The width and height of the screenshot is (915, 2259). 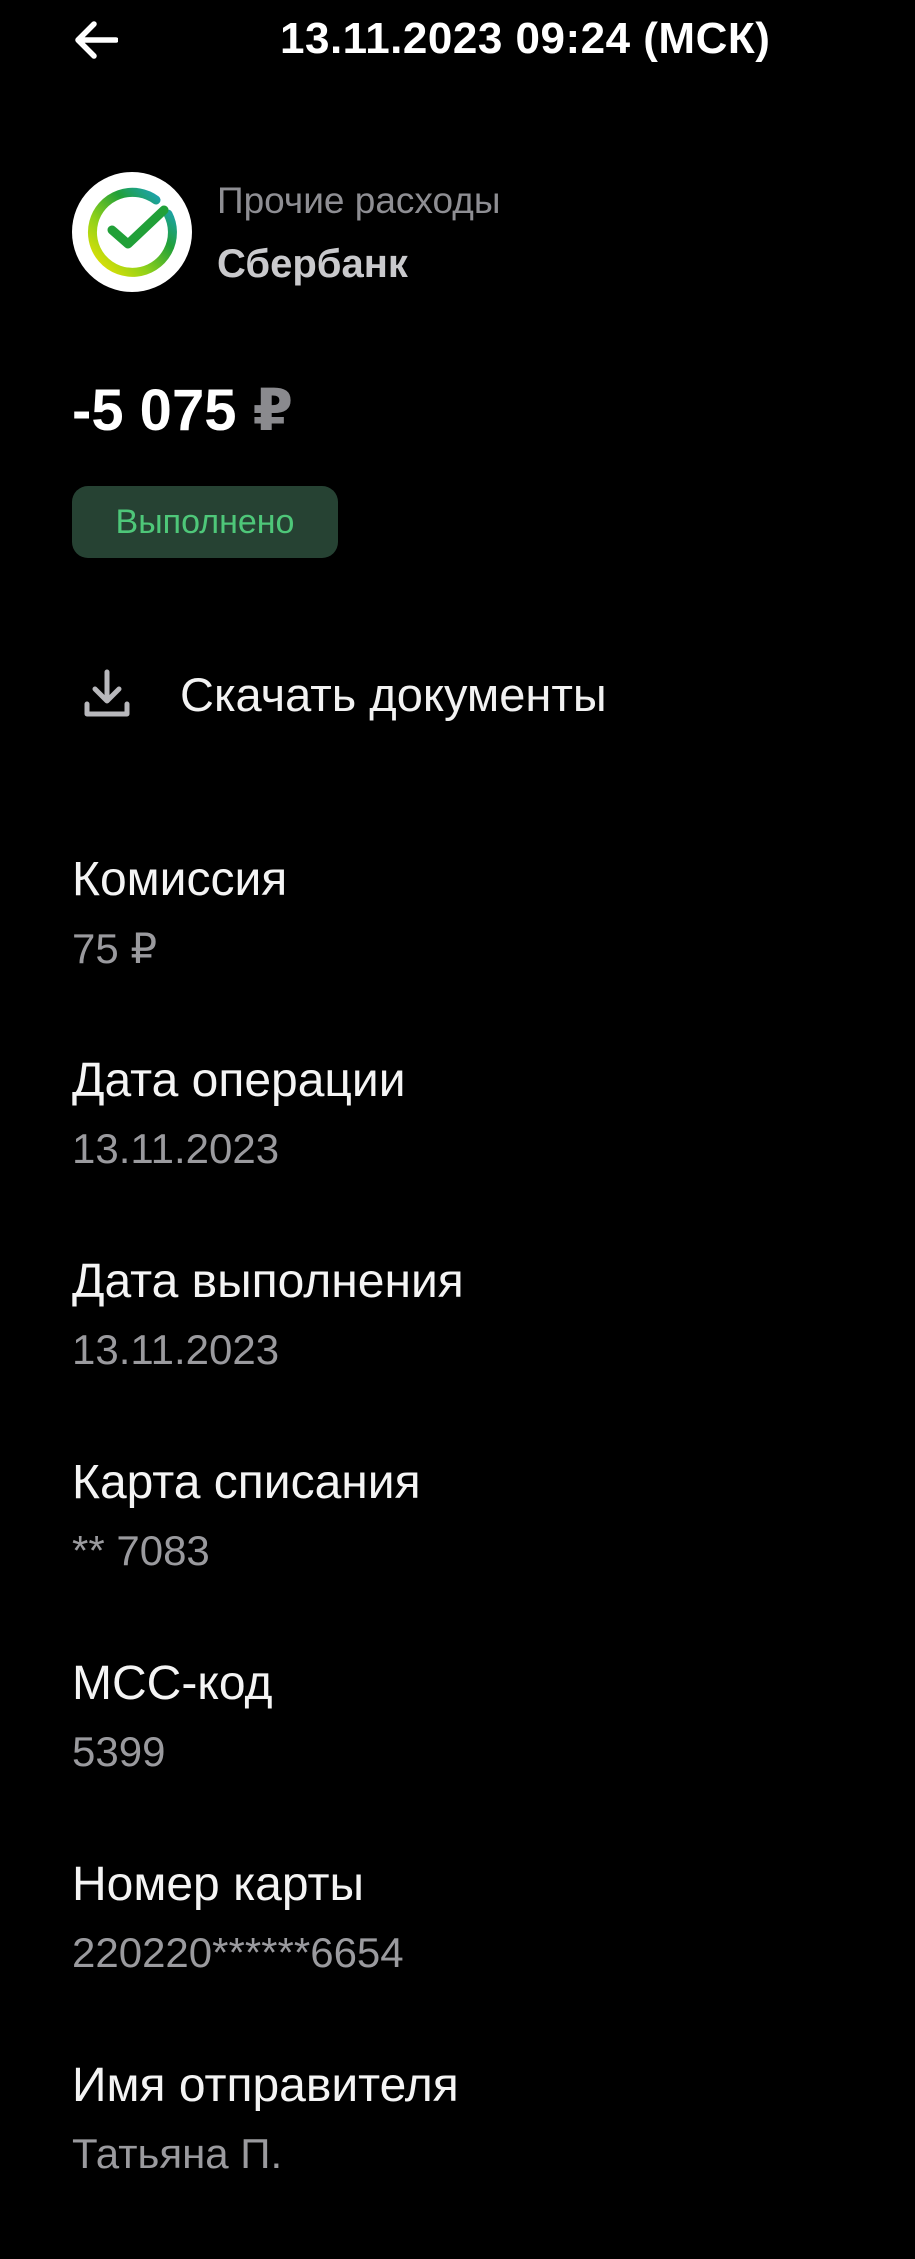 What do you see at coordinates (119, 1751) in the screenshot?
I see `detail-value: 5399` at bounding box center [119, 1751].